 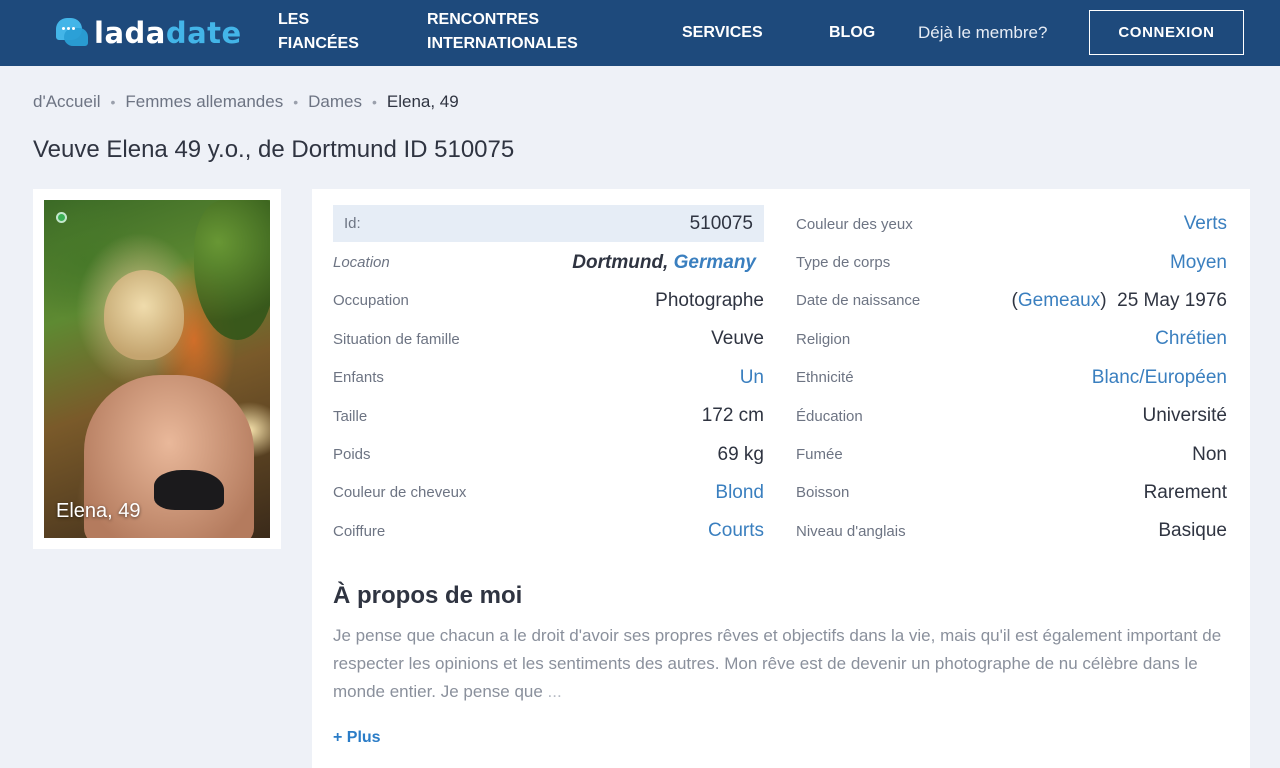 I want to click on detail-value-link: Blanc/Européen, so click(x=1159, y=378).